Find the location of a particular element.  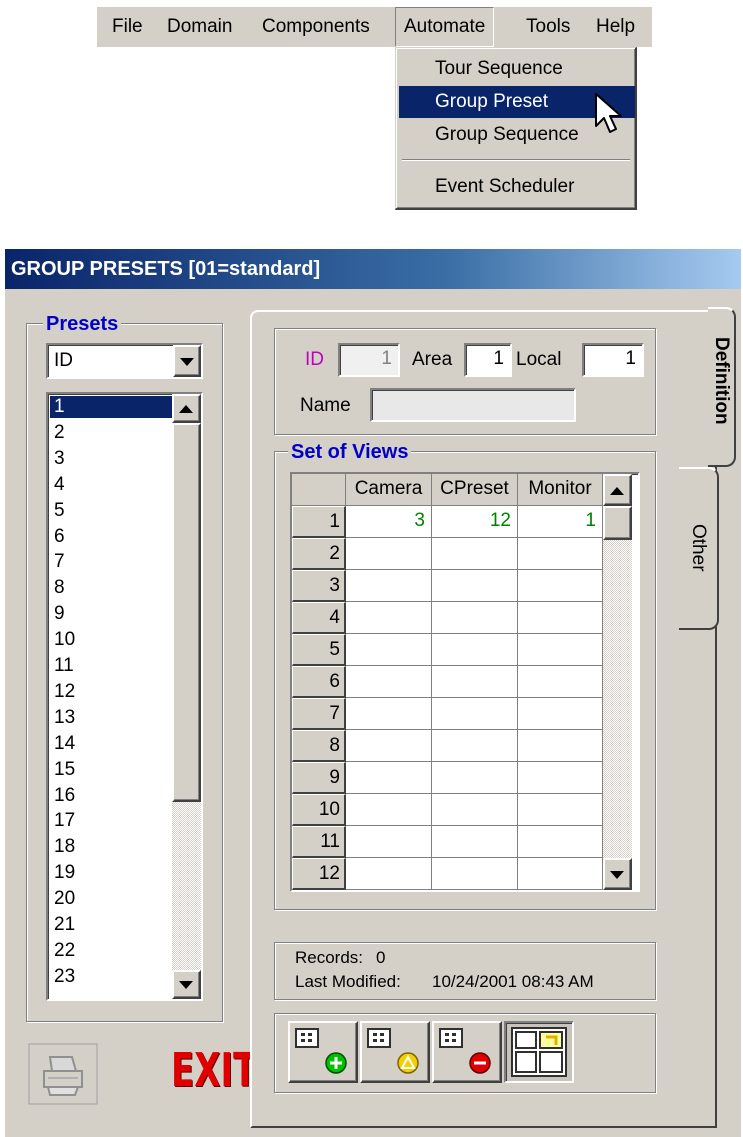

preset-list-item: 13 is located at coordinates (111, 718).